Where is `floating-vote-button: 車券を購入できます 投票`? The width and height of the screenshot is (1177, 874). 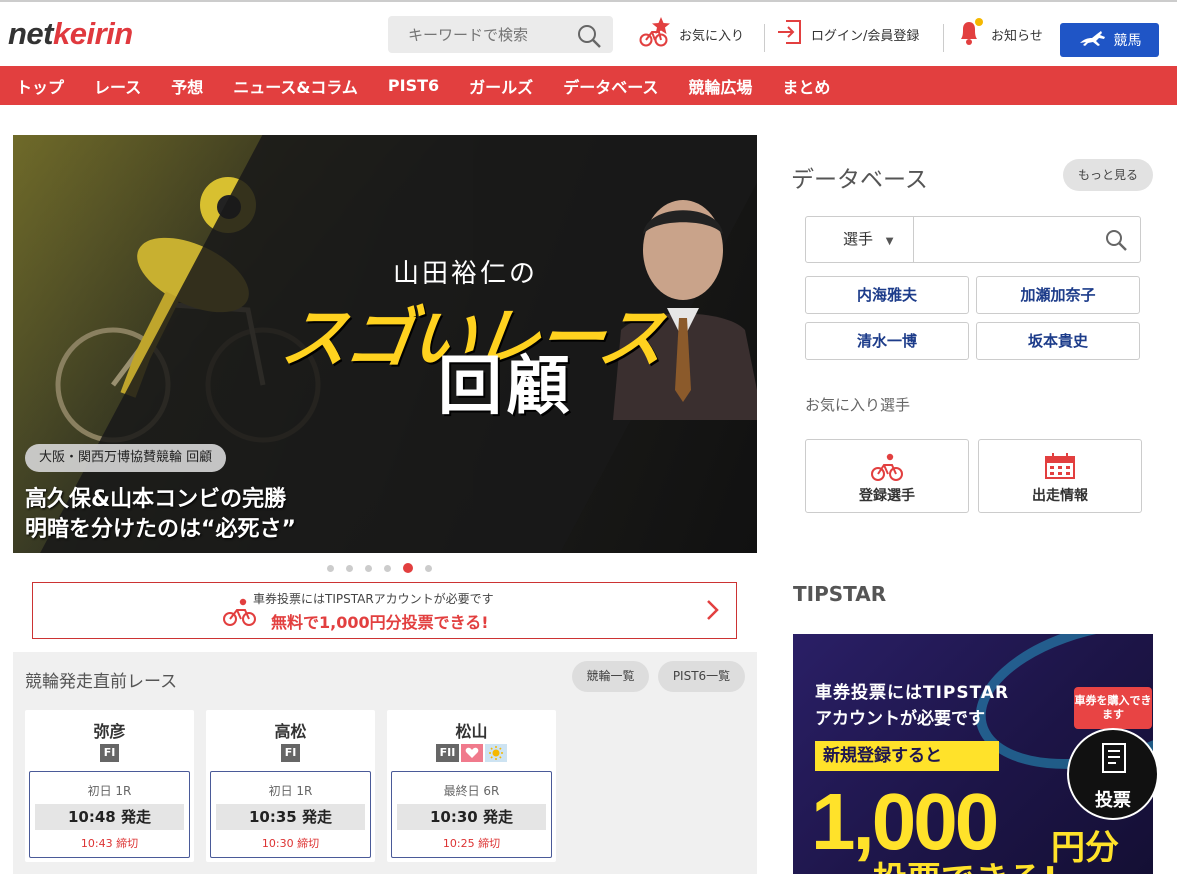 floating-vote-button: 車券を購入できます 投票 is located at coordinates (1113, 753).